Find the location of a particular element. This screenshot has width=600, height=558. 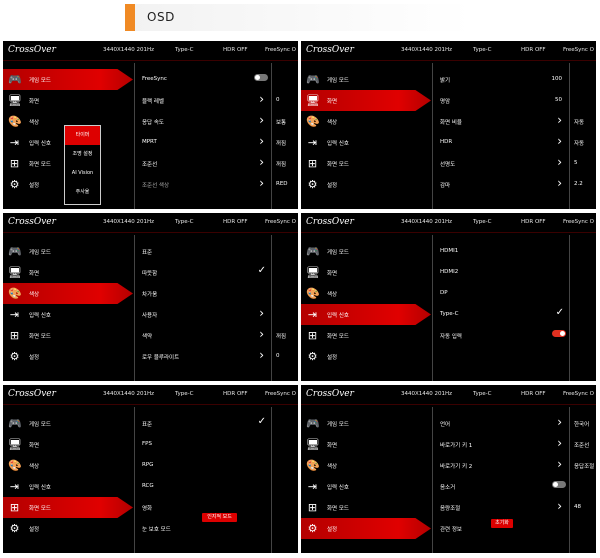

checkmark-icon: ✓ is located at coordinates (261, 421).